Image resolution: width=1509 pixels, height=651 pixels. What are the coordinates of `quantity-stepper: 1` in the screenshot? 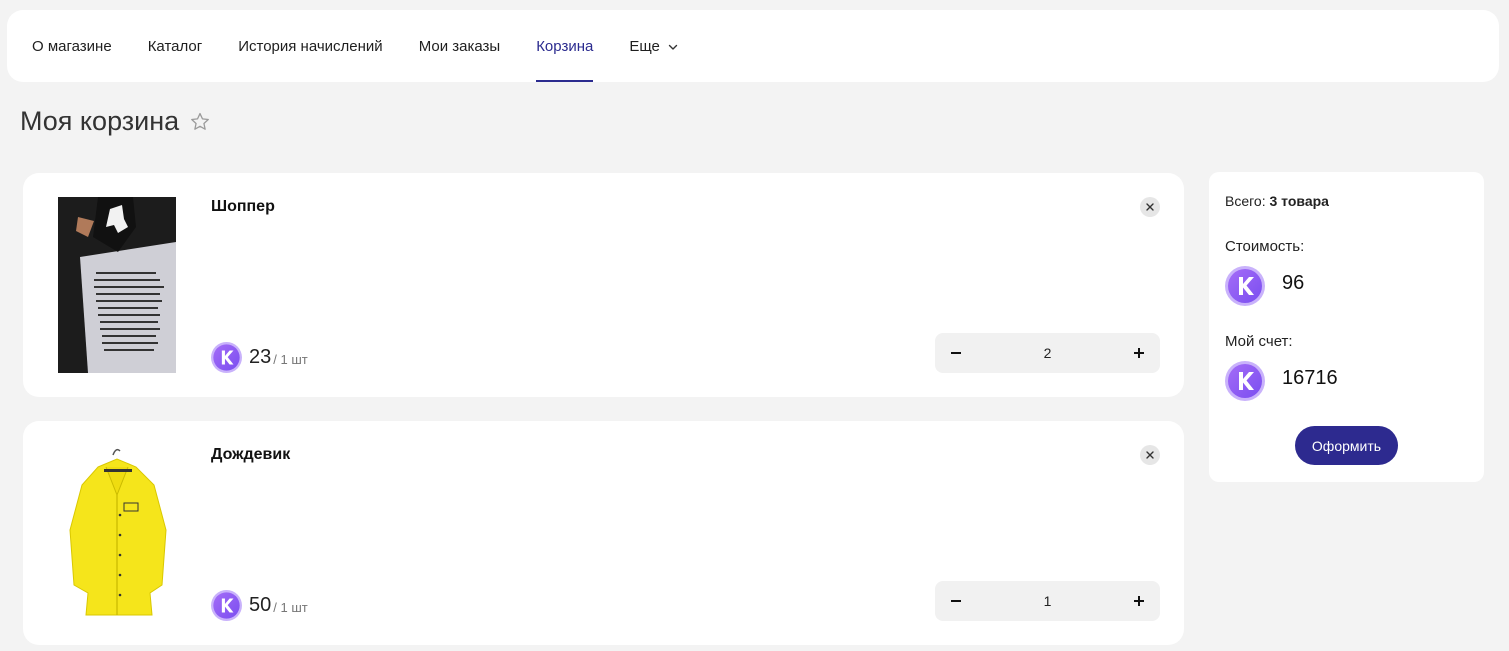 It's located at (1047, 601).